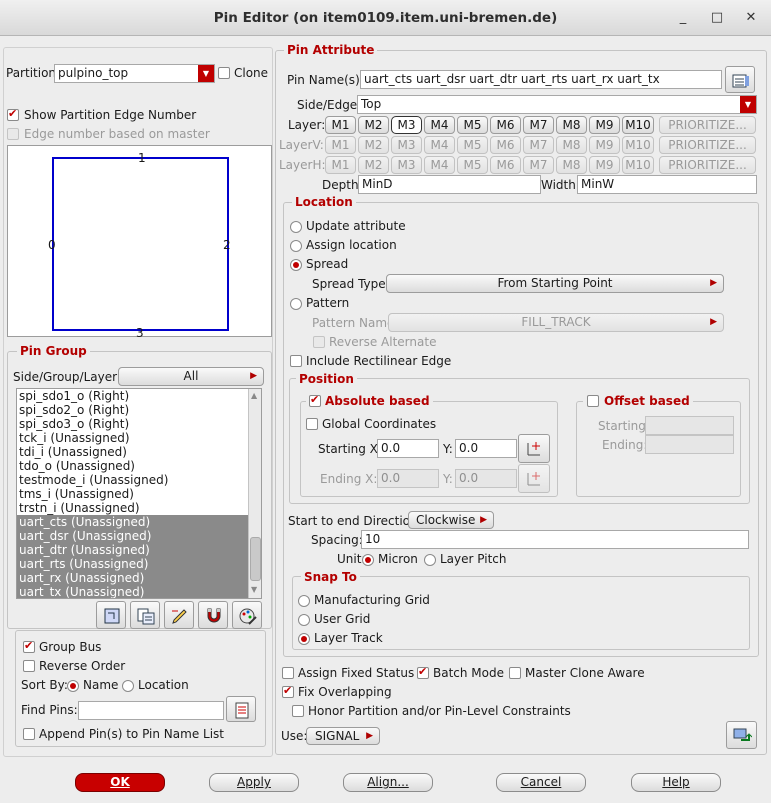 This screenshot has width=771, height=803. I want to click on sort-name-radio, so click(73, 686).